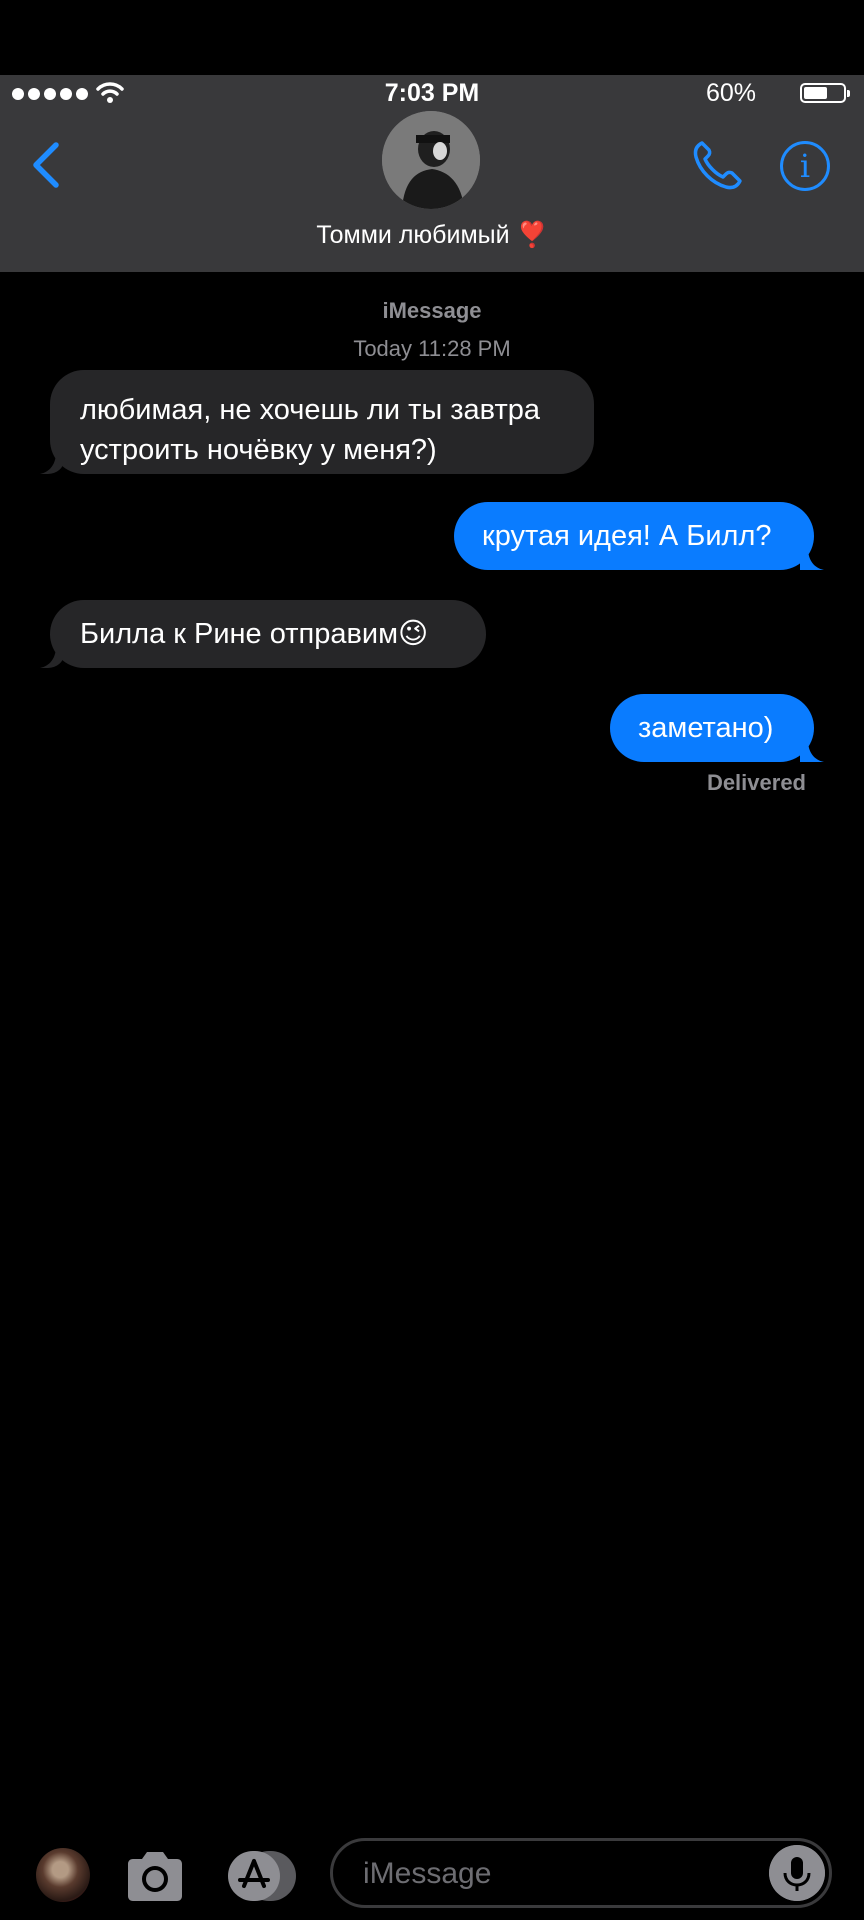 The height and width of the screenshot is (1920, 864). I want to click on message-bubble-outgoing: заметано), so click(712, 728).